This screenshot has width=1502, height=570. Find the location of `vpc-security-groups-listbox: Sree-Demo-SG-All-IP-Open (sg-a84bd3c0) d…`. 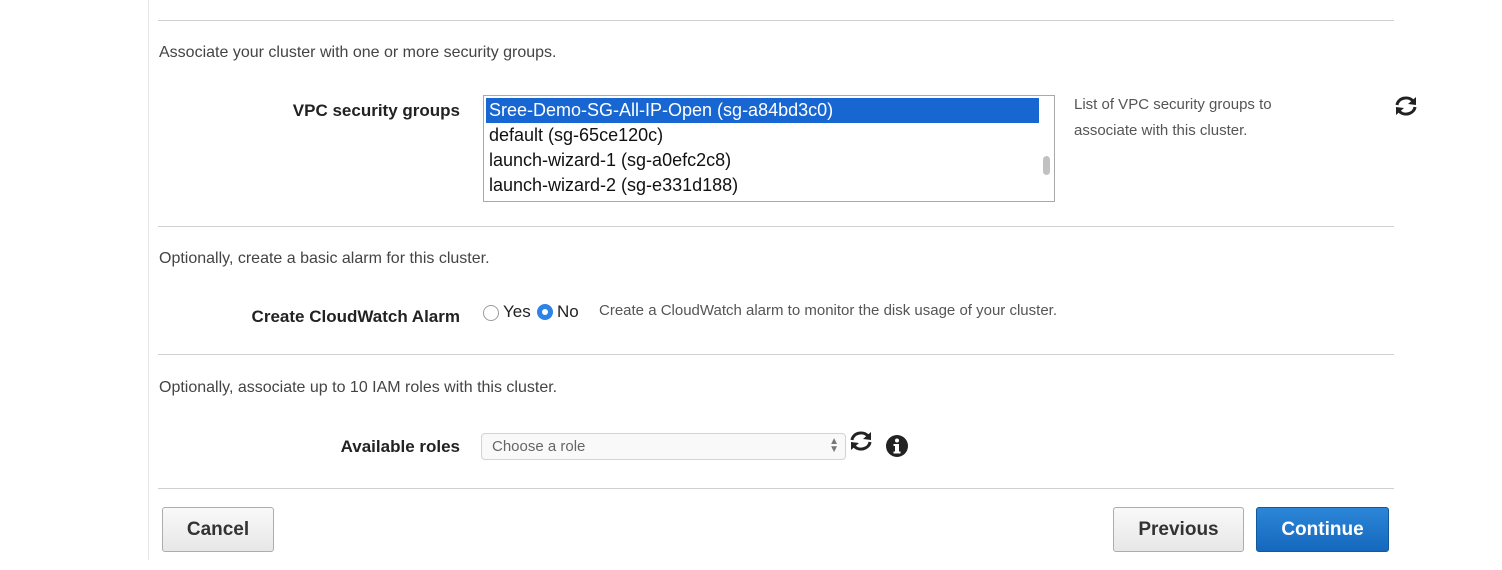

vpc-security-groups-listbox: Sree-Demo-SG-All-IP-Open (sg-a84bd3c0) d… is located at coordinates (769, 148).